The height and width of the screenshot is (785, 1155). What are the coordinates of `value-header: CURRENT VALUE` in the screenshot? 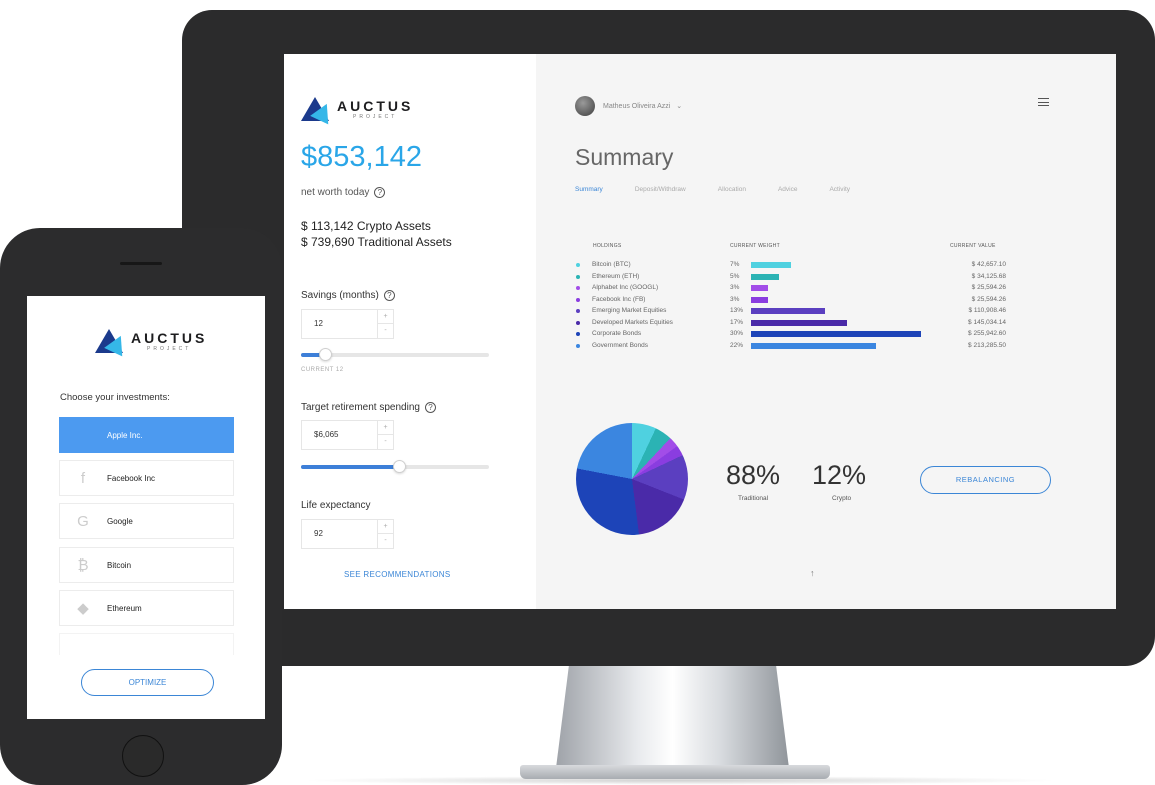 It's located at (973, 246).